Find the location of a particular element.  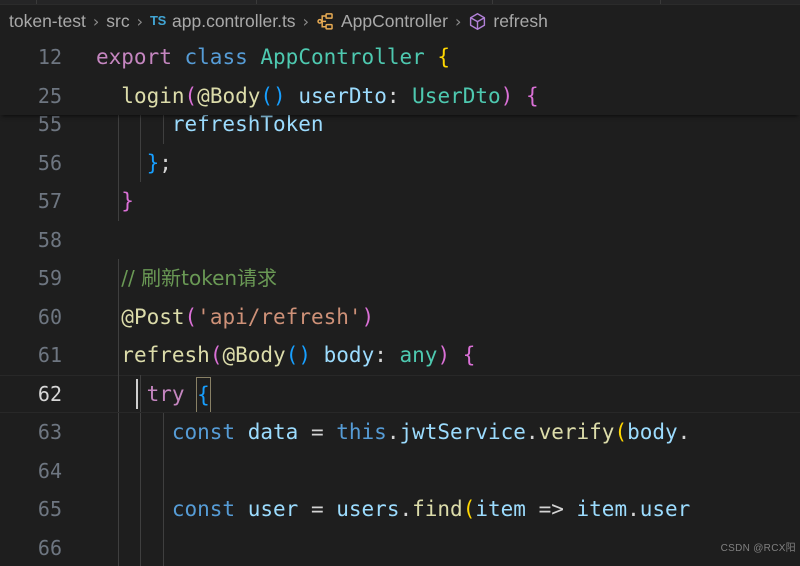

code-line: 58 is located at coordinates (400, 240).